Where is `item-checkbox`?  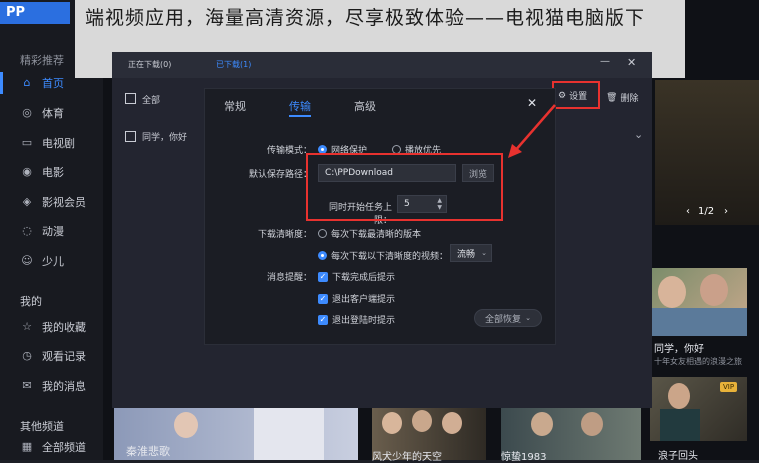 item-checkbox is located at coordinates (130, 136).